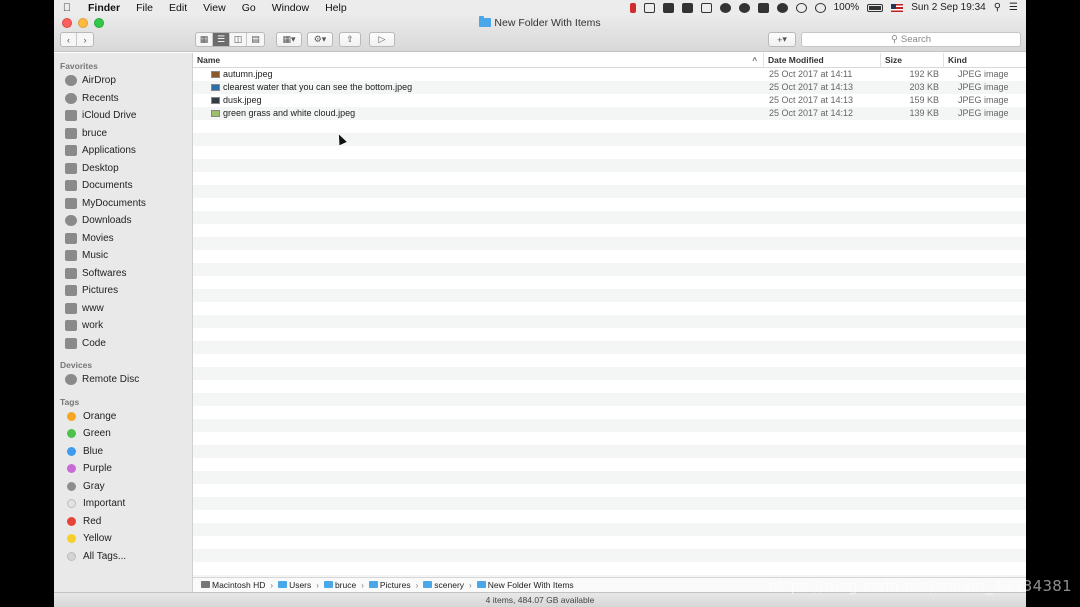 This screenshot has height=607, width=1080. I want to click on sidebar-tag-gray: Gray, so click(123, 487).